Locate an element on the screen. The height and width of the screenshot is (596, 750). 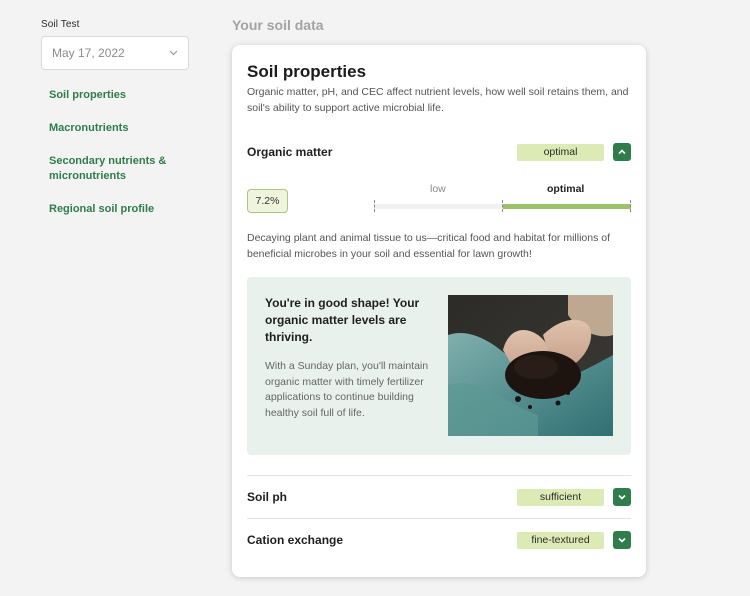
cation-exchange-label: Cation exchange is located at coordinates (295, 540).